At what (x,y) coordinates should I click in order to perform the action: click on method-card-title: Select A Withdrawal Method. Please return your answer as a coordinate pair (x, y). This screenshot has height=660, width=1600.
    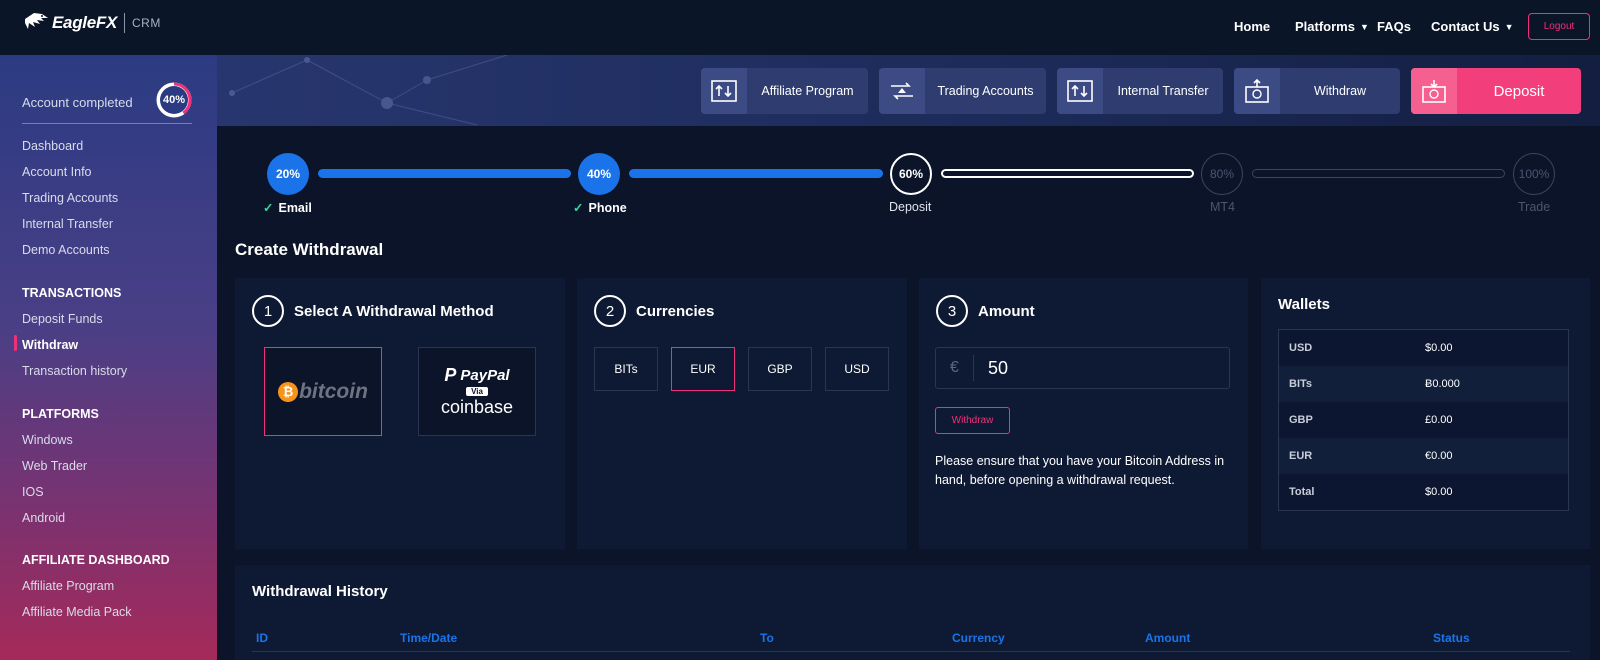
    Looking at the image, I should click on (394, 311).